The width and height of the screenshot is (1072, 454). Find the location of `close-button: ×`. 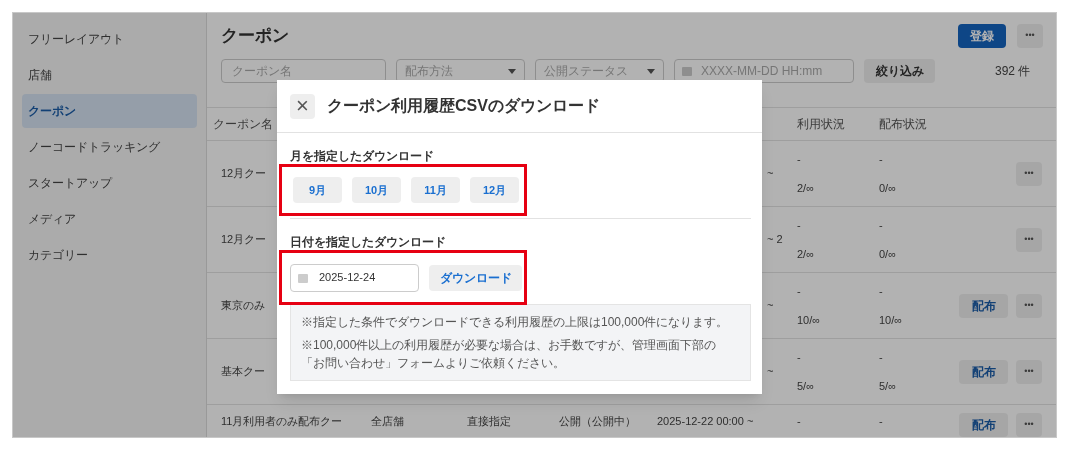

close-button: × is located at coordinates (302, 106).